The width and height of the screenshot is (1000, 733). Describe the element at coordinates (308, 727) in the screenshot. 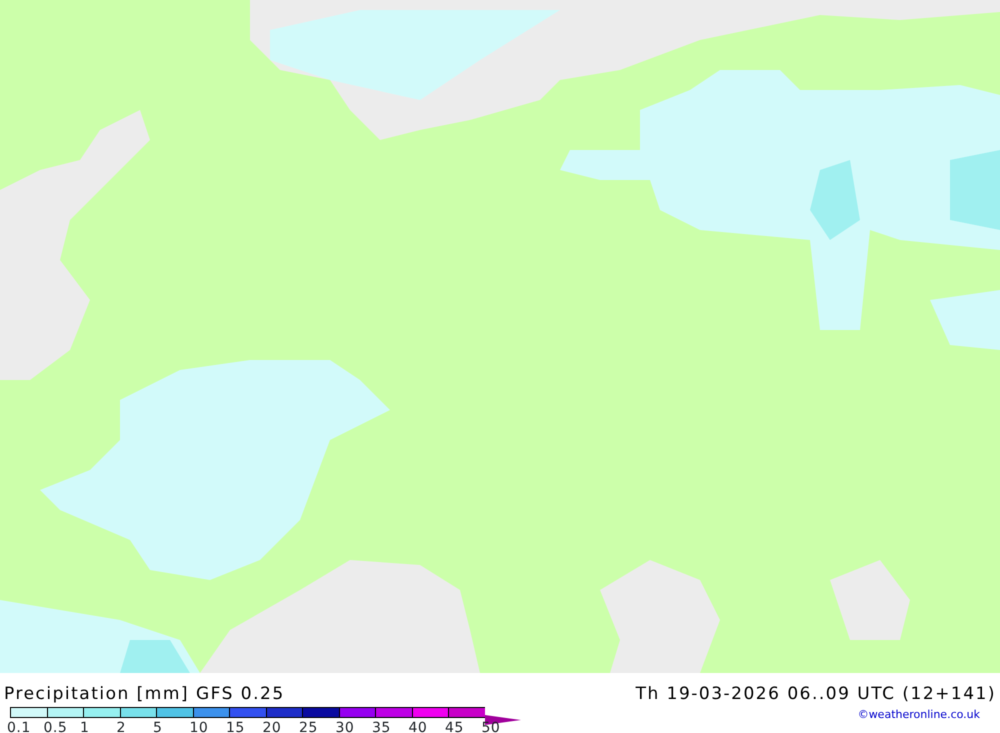

I see `legend-label: 25` at that location.